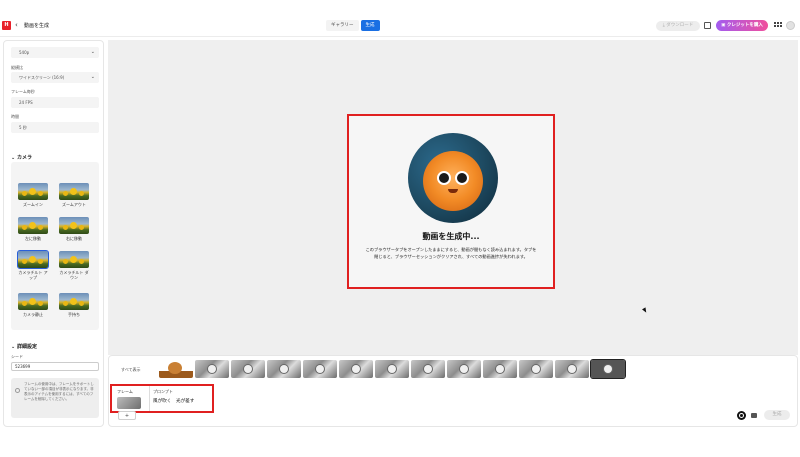 The height and width of the screenshot is (457, 800). What do you see at coordinates (33, 204) in the screenshot?
I see `camera-option-label: ズームイン` at bounding box center [33, 204].